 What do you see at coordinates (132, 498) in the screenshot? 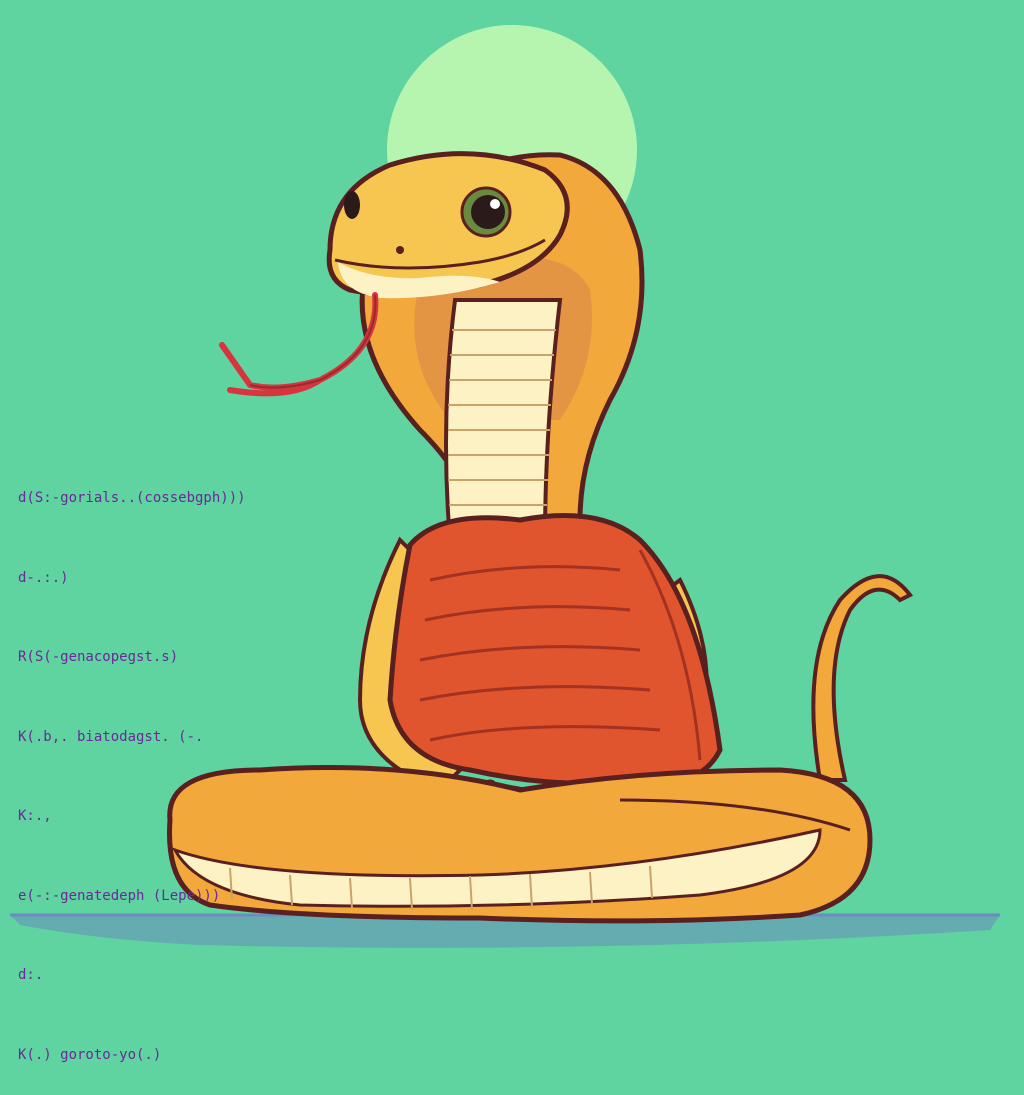
I see `code-line: d(S:-gorials..(cossebgph)))` at bounding box center [132, 498].